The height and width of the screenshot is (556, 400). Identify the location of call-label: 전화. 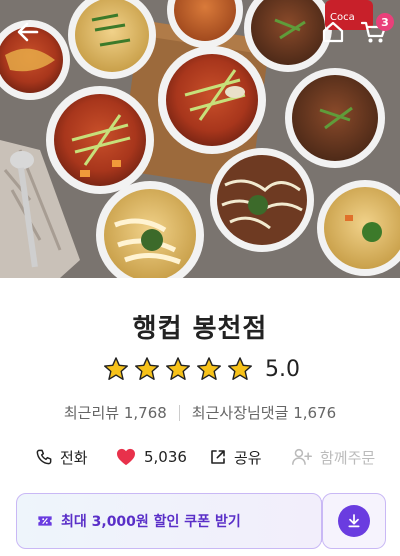
(74, 457).